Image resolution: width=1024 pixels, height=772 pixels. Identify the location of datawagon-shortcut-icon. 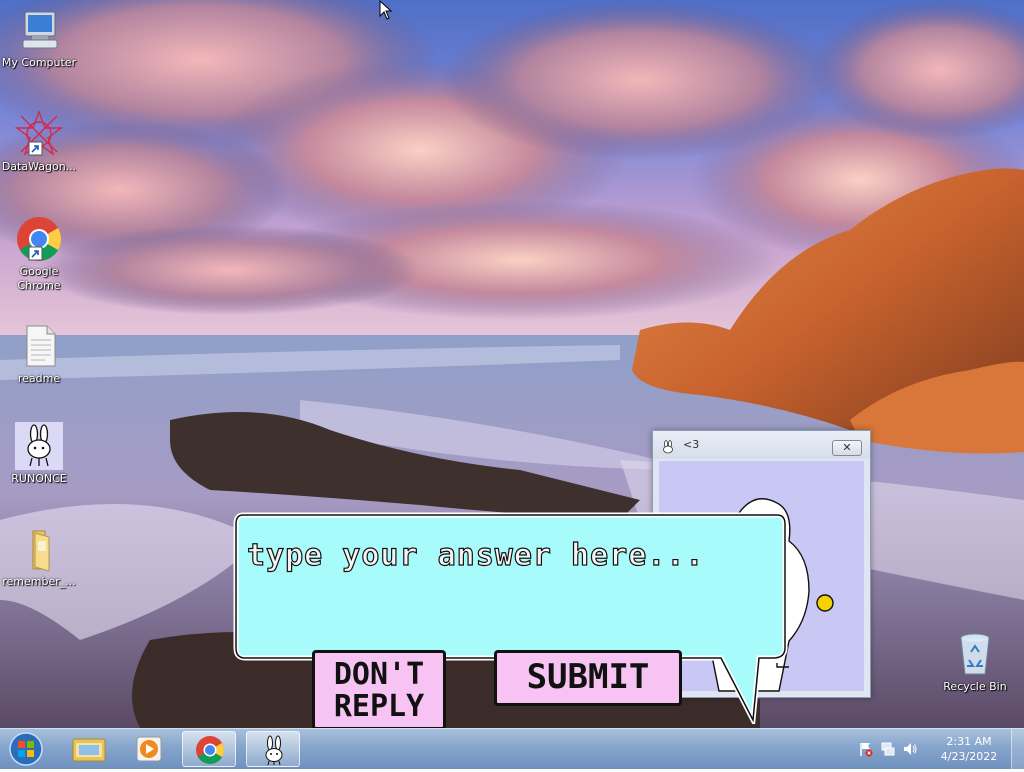
(39, 134).